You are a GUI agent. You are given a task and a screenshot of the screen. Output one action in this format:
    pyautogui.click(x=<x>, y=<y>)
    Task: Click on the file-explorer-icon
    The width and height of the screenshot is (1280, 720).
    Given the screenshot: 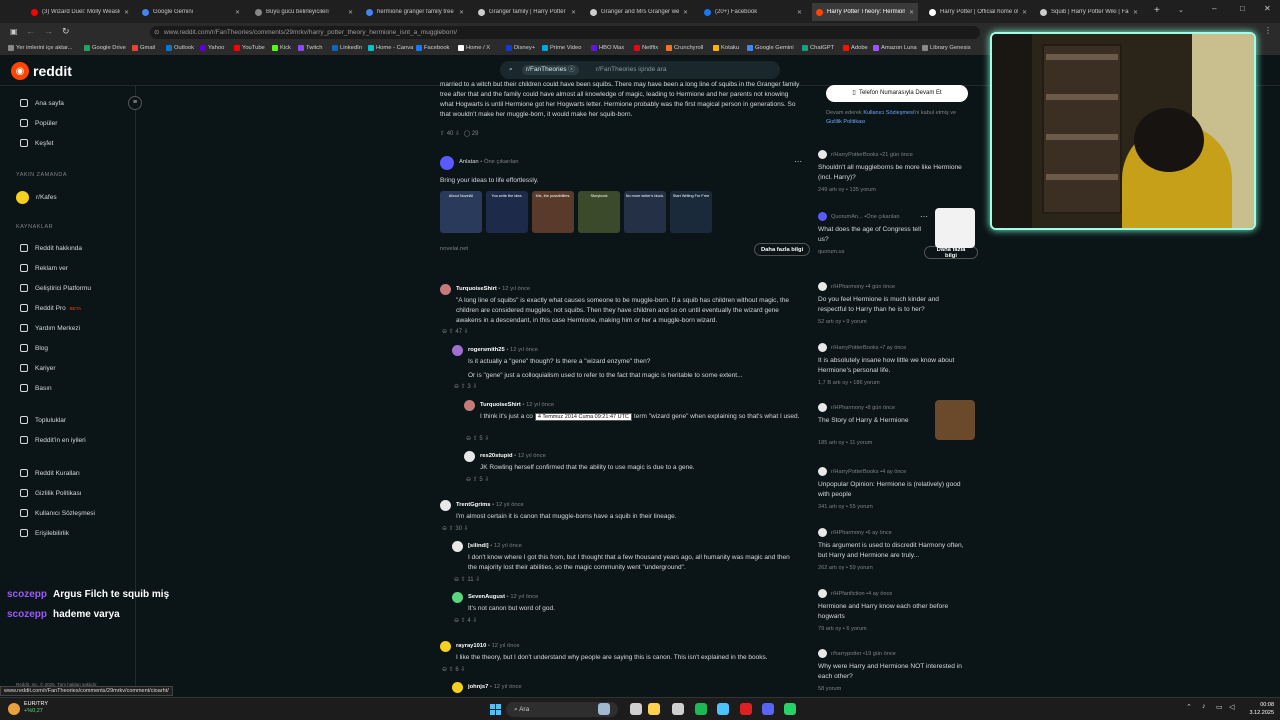 What is the action you would take?
    pyautogui.click(x=654, y=709)
    